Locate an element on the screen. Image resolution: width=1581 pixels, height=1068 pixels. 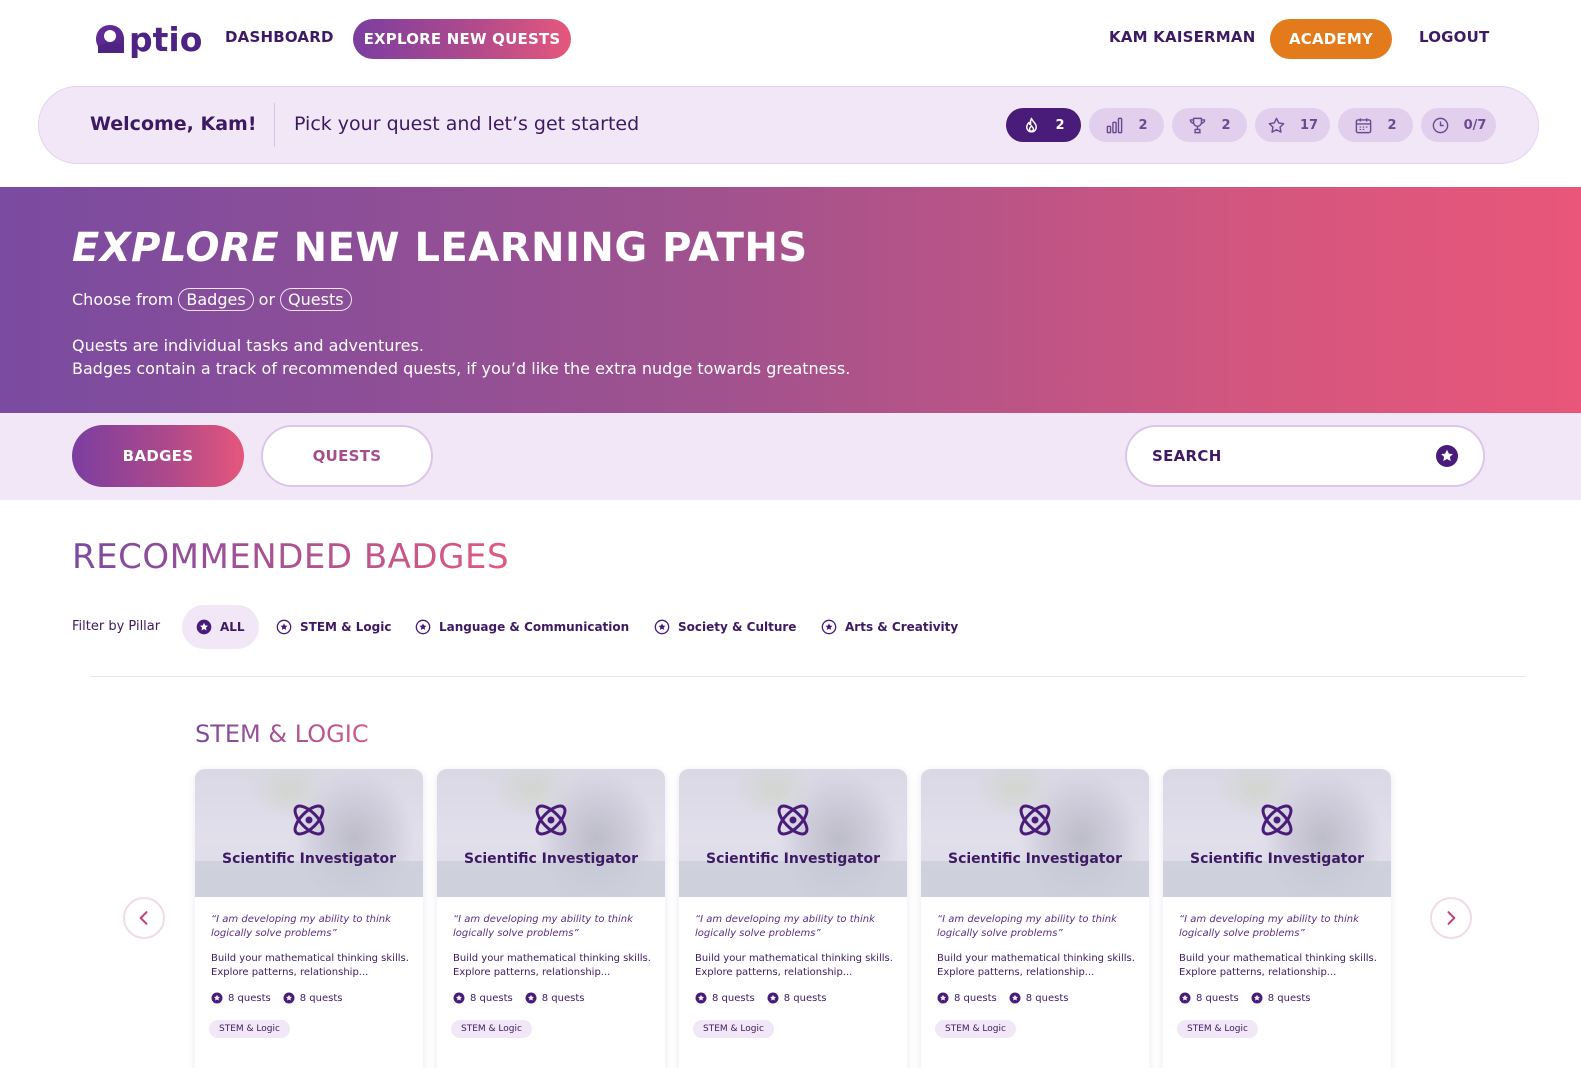
stat-trophies: 2 is located at coordinates (1209, 125).